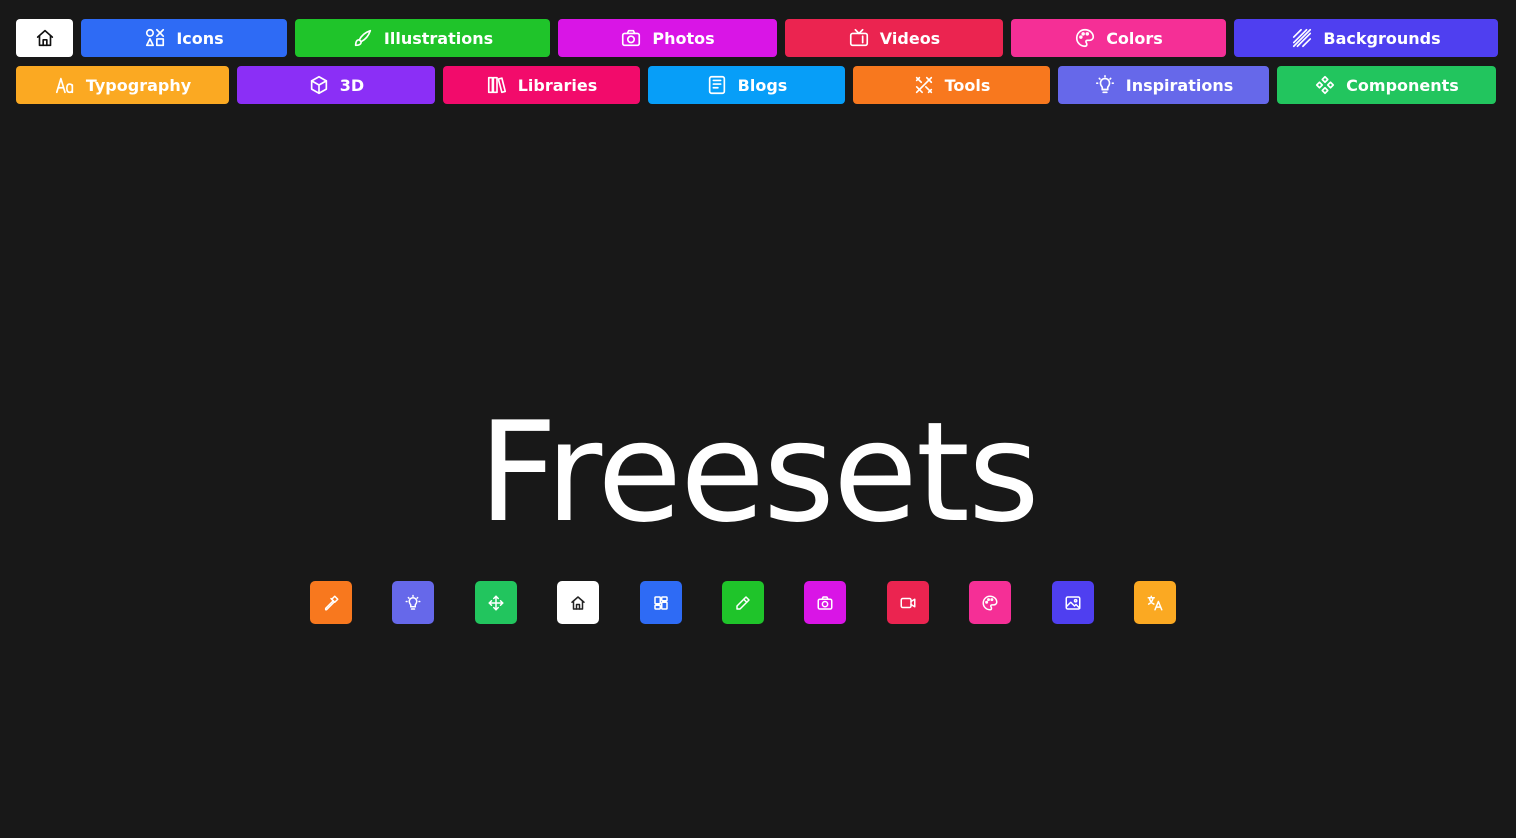 This screenshot has height=838, width=1516. I want to click on tools-icon, so click(924, 85).